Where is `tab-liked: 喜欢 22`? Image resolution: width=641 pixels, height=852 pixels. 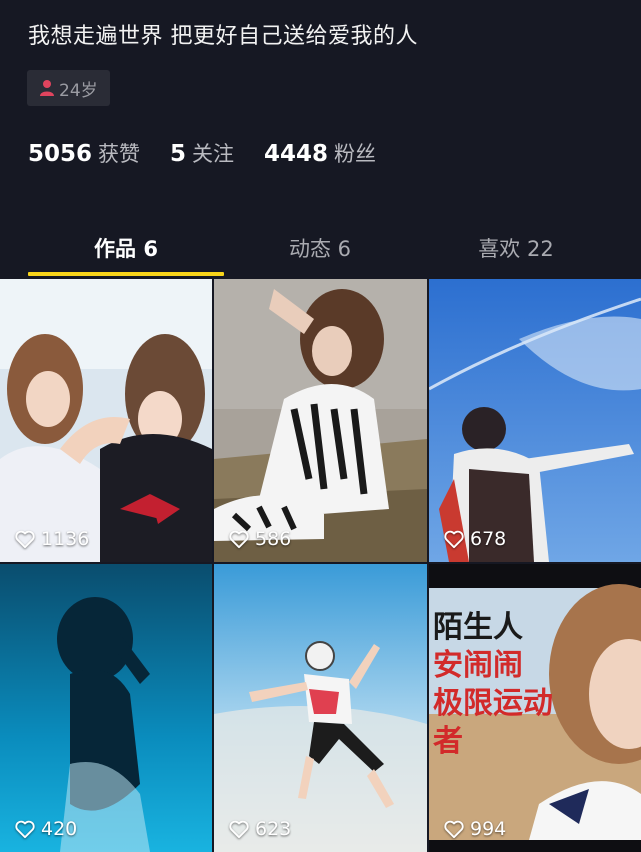
tab-liked: 喜欢 22 is located at coordinates (516, 248).